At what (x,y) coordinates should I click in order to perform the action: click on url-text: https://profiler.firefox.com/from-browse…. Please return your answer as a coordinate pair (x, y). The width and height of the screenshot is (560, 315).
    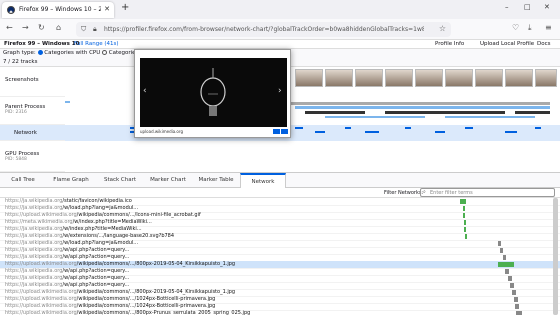
    Looking at the image, I should click on (264, 29).